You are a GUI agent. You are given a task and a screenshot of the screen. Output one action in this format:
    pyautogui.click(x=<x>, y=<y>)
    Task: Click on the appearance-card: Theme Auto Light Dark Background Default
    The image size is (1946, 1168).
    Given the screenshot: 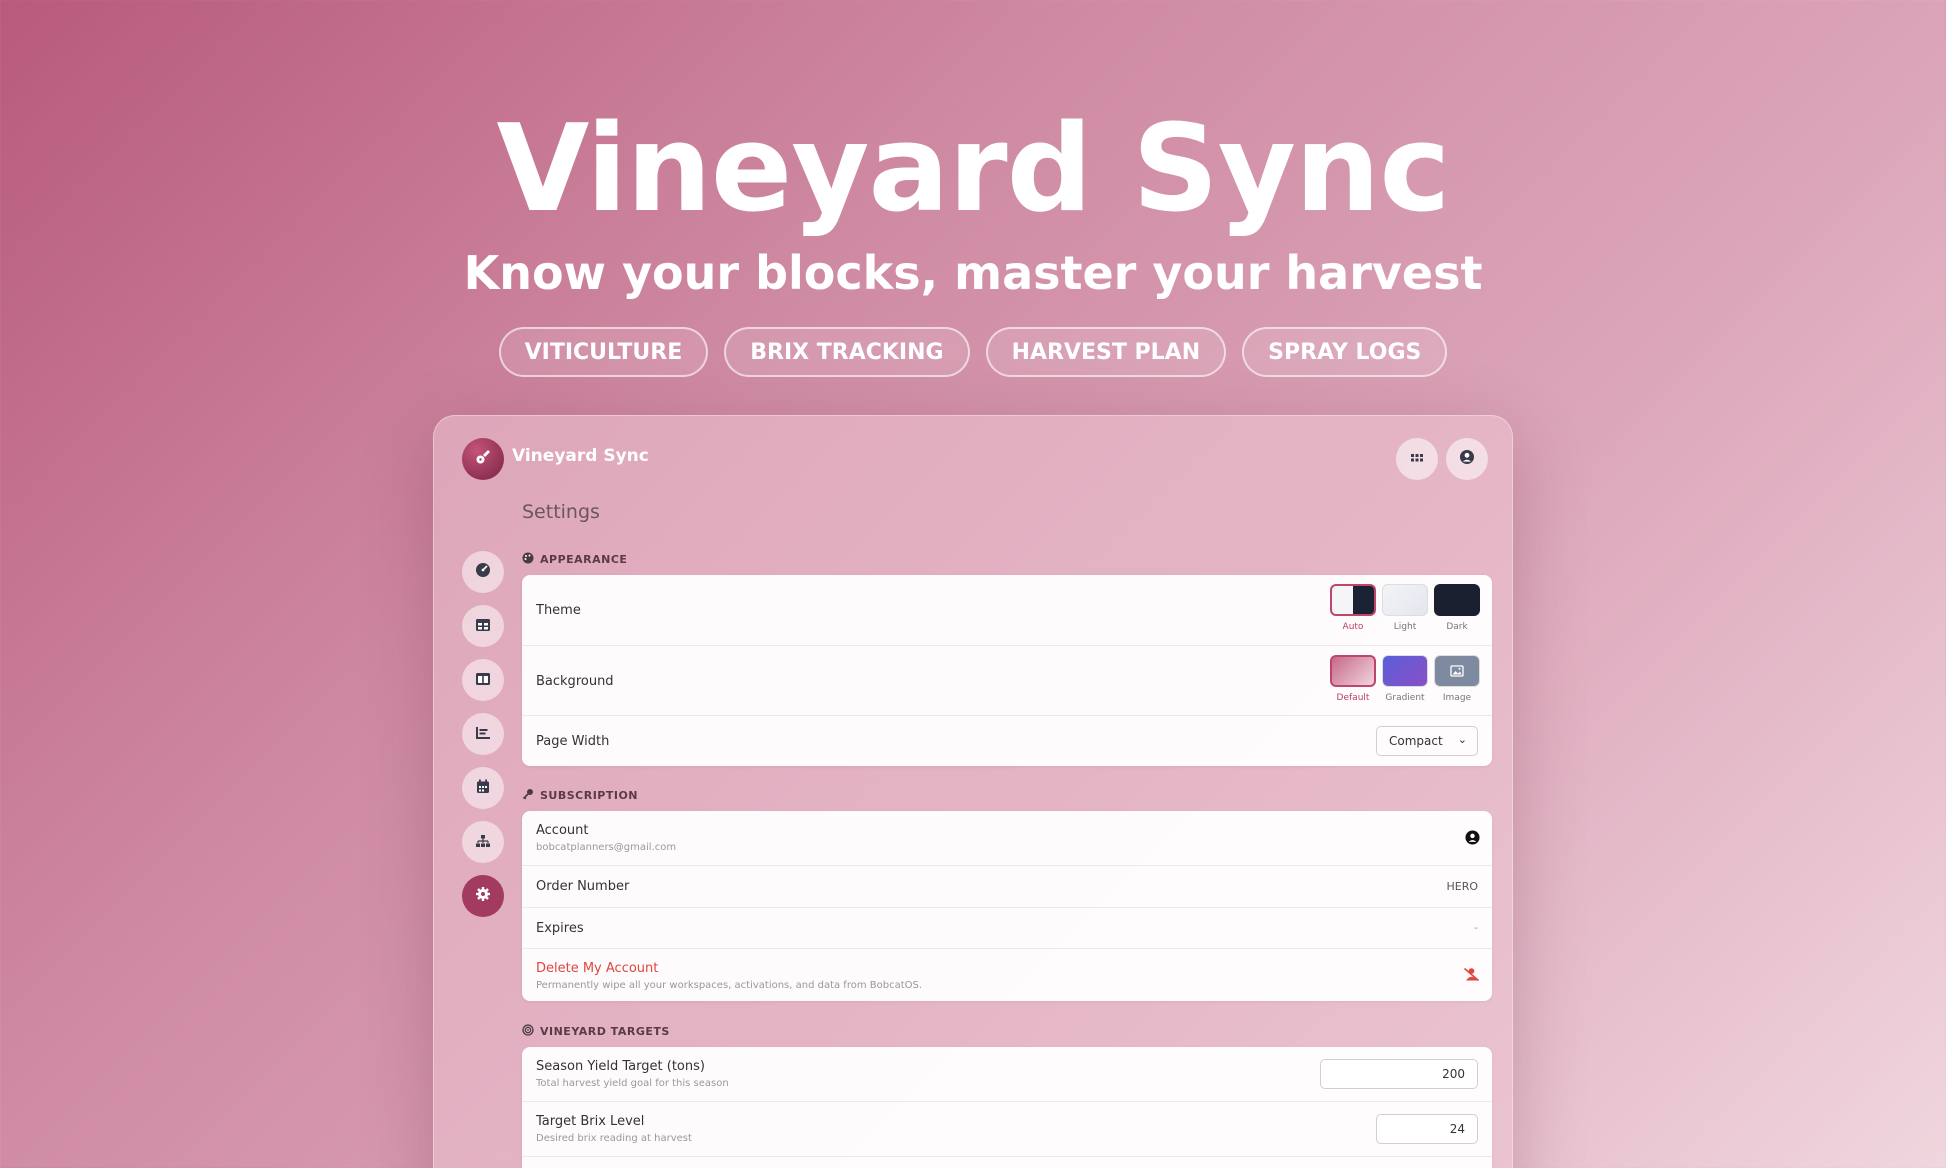 What is the action you would take?
    pyautogui.click(x=1007, y=670)
    